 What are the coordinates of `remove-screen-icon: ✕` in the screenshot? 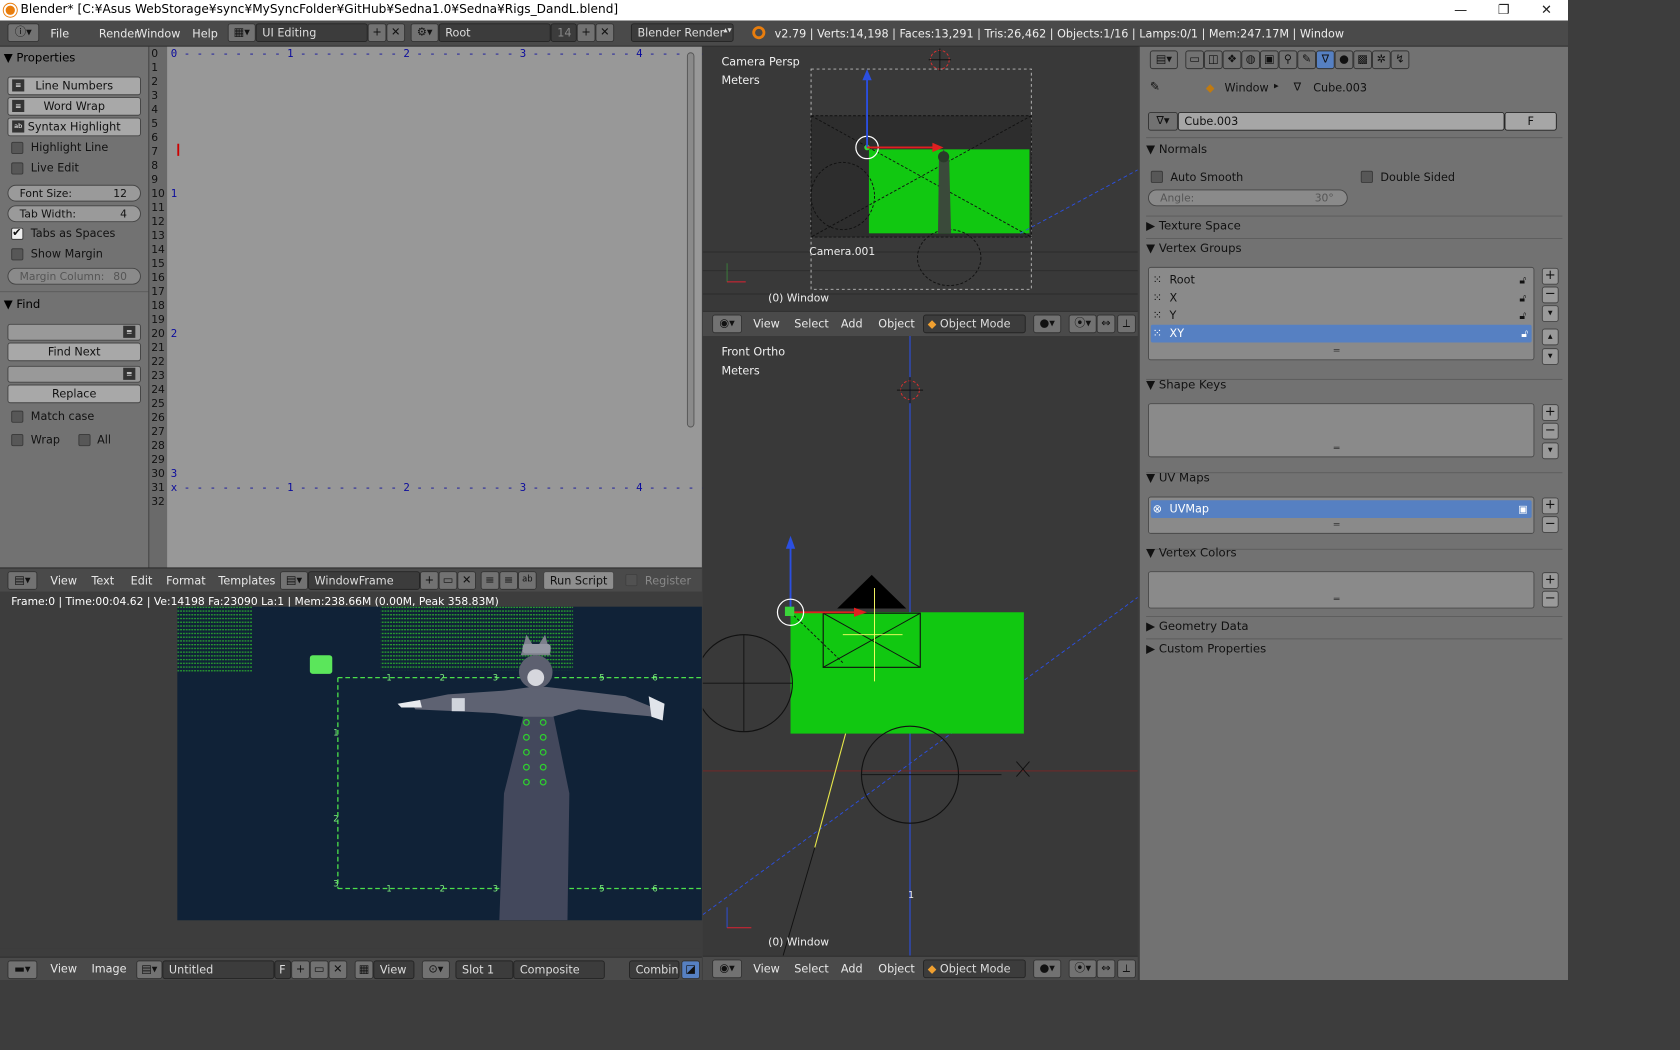 It's located at (396, 32).